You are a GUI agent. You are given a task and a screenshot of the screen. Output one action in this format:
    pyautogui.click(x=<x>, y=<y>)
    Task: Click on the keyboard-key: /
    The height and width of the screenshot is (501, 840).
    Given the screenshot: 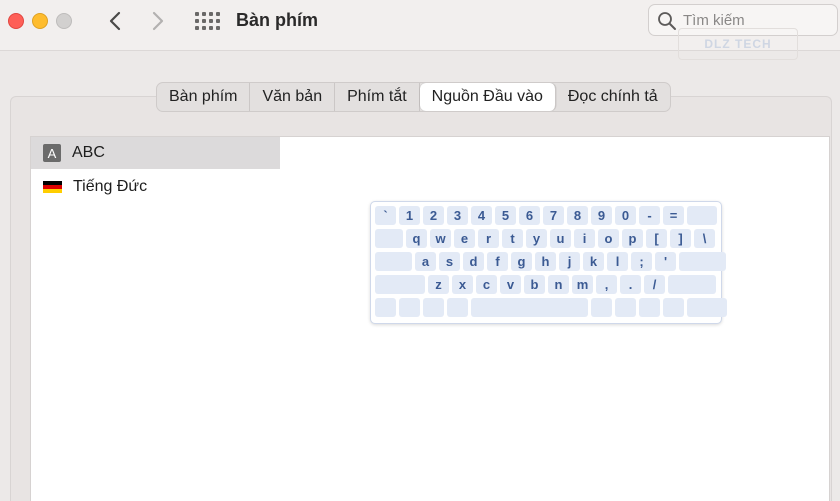 What is the action you would take?
    pyautogui.click(x=654, y=284)
    